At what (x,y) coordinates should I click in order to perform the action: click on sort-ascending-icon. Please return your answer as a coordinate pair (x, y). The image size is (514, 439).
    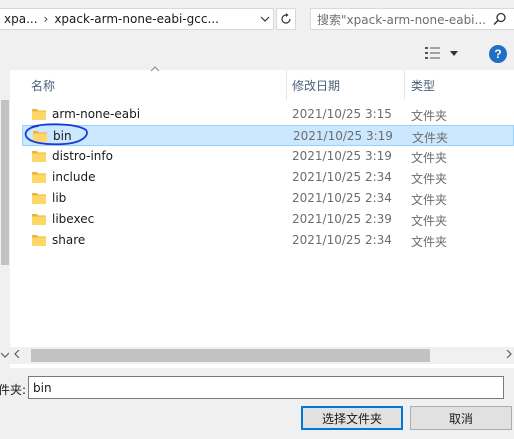
    Looking at the image, I should click on (155, 69).